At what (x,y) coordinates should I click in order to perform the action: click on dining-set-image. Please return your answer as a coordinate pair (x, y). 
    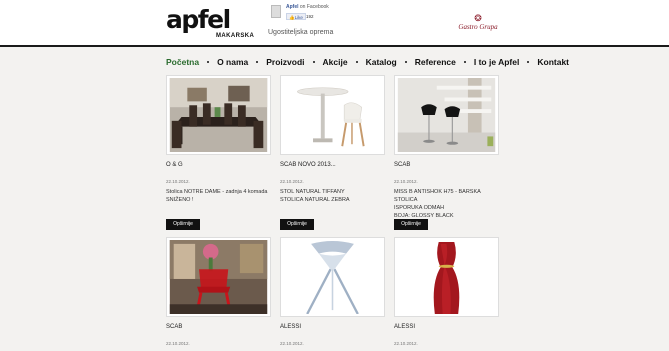
    Looking at the image, I should click on (218, 115).